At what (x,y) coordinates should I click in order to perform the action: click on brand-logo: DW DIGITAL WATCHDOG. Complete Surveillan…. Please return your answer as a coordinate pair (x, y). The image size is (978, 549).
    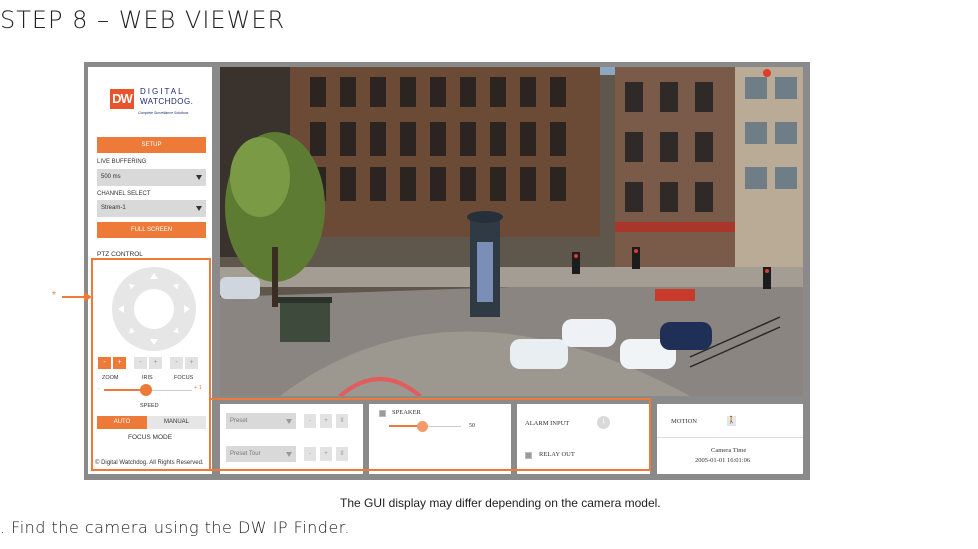
    Looking at the image, I should click on (155, 106).